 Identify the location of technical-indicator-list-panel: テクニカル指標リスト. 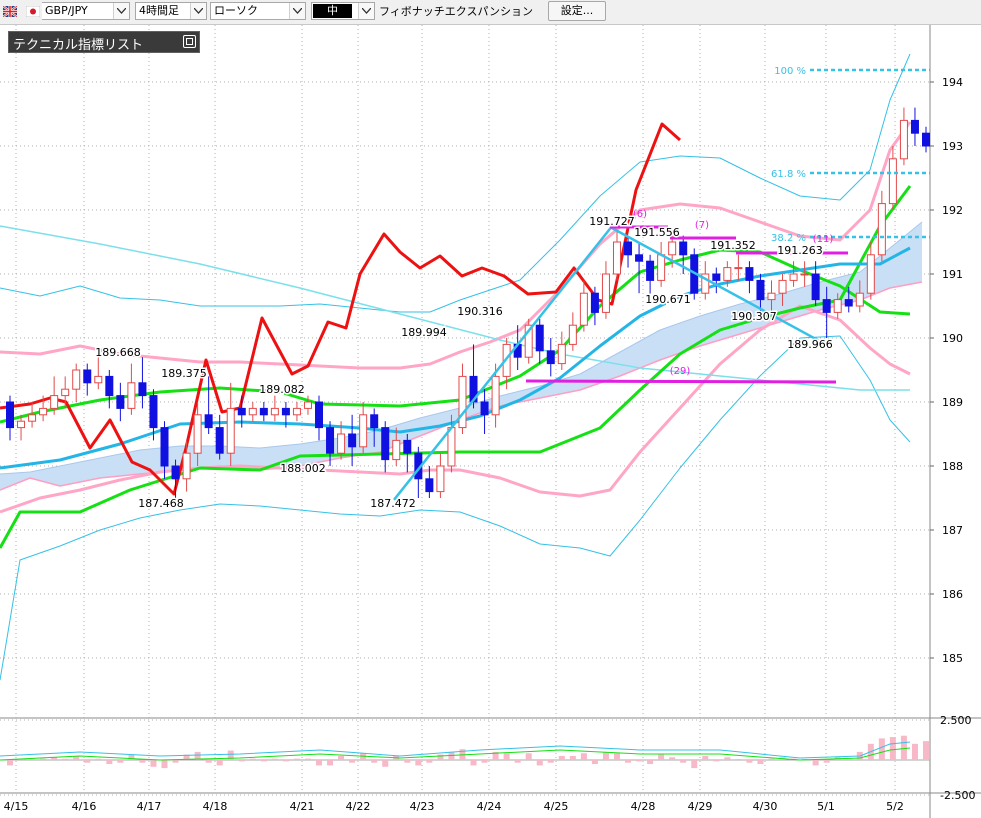
(104, 42).